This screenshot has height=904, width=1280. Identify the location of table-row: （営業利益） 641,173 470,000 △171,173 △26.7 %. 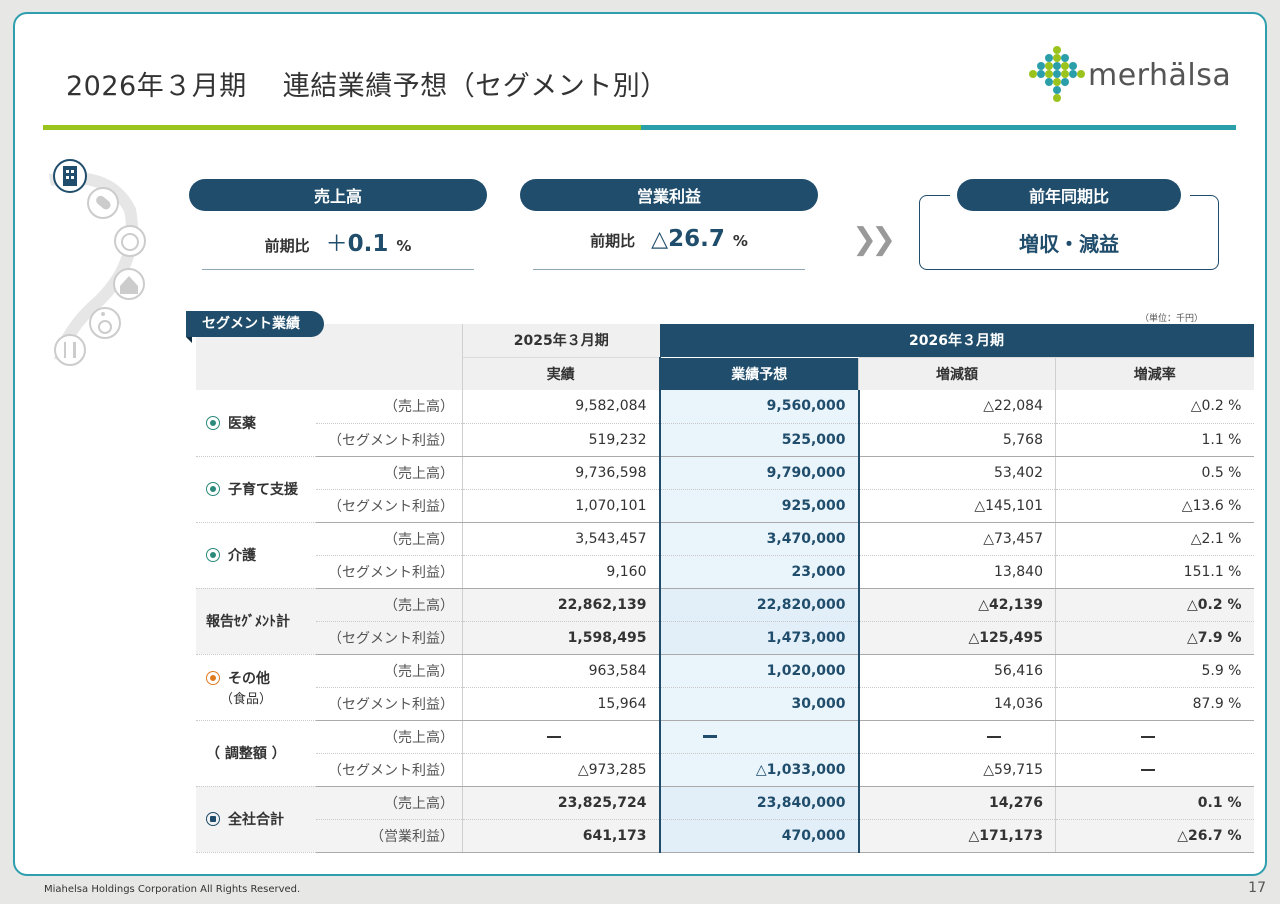
(725, 836).